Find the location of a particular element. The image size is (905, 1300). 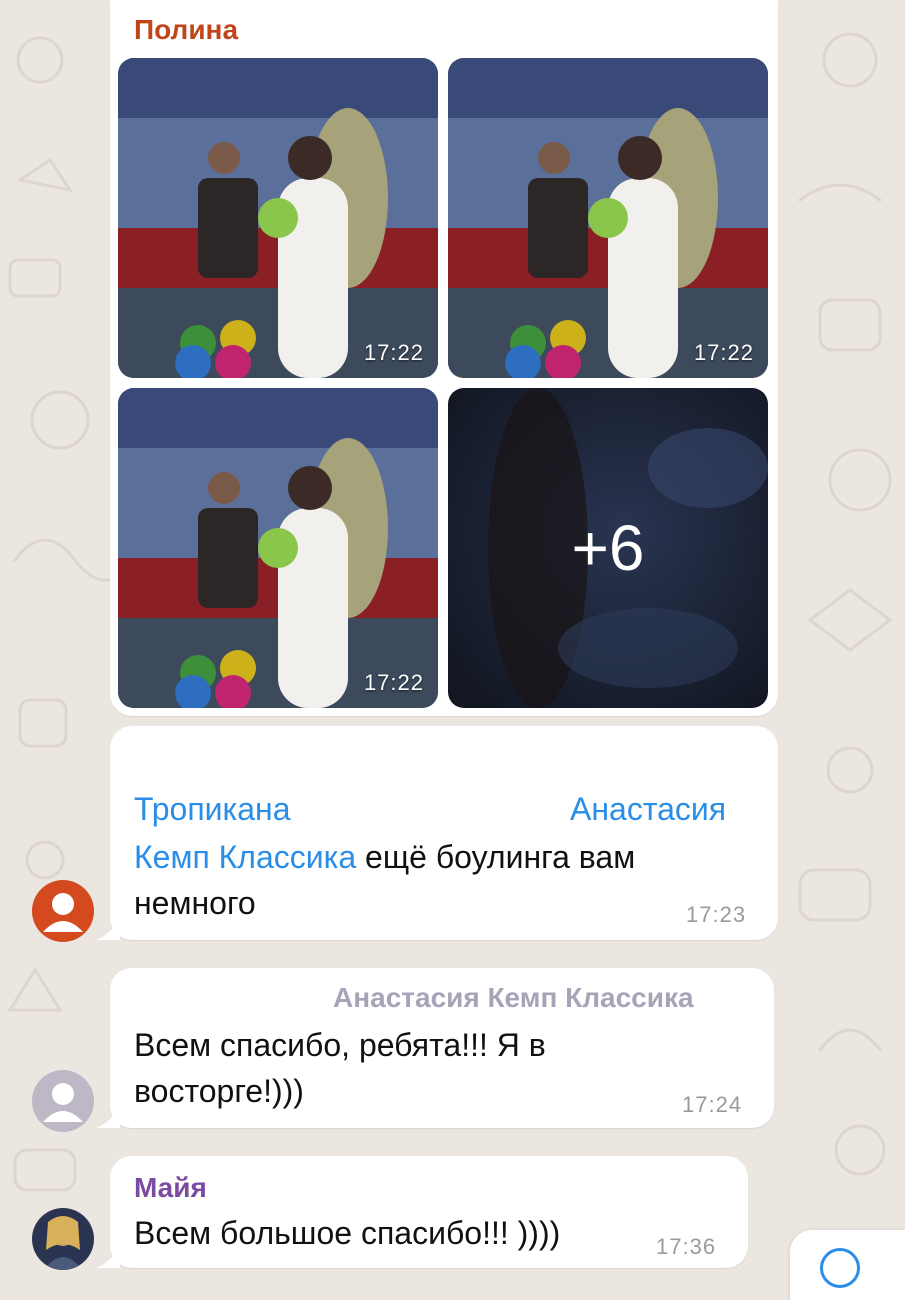

album-more-photos: +6 is located at coordinates (608, 548).